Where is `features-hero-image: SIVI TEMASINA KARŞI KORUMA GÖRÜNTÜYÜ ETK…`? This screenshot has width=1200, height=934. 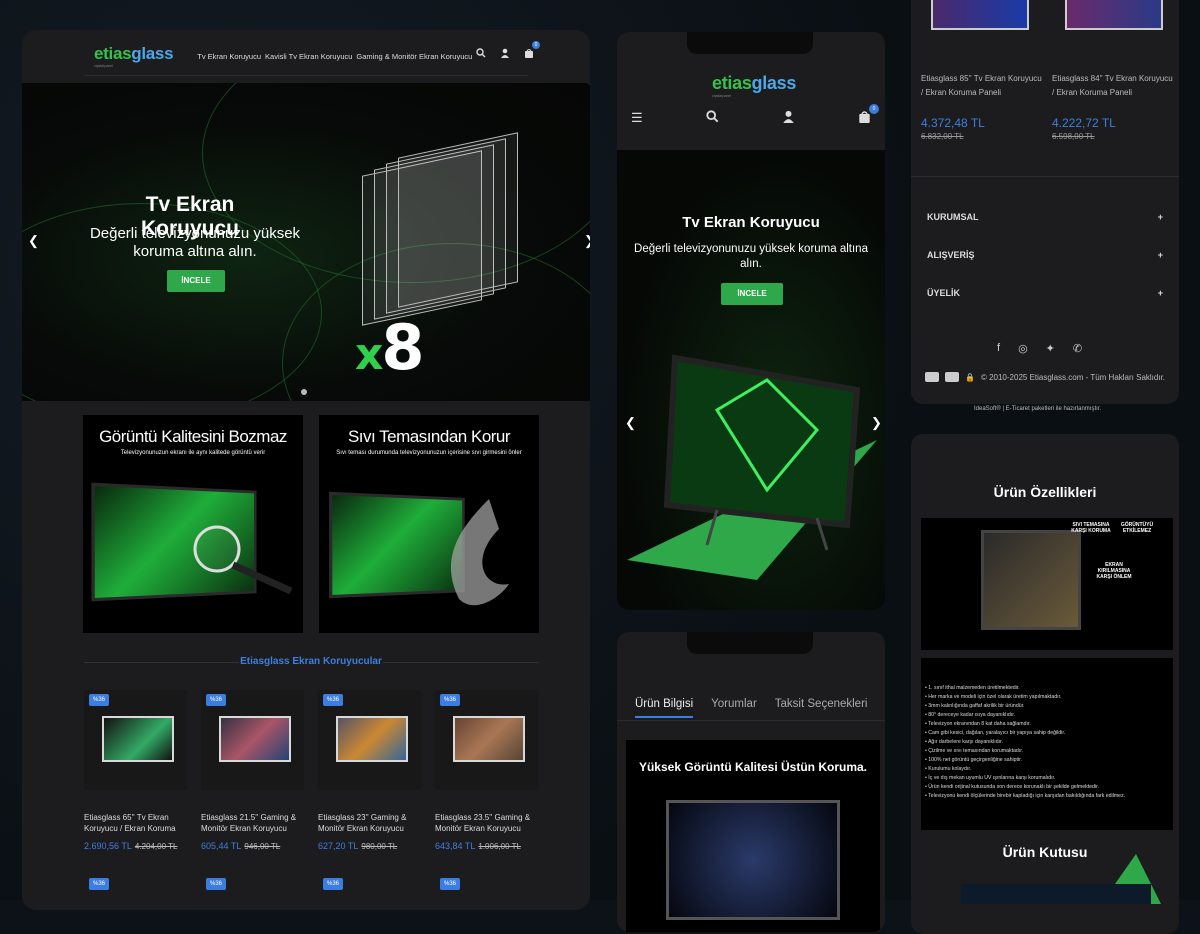 features-hero-image: SIVI TEMASINA KARŞI KORUMA GÖRÜNTÜYÜ ETK… is located at coordinates (1047, 584).